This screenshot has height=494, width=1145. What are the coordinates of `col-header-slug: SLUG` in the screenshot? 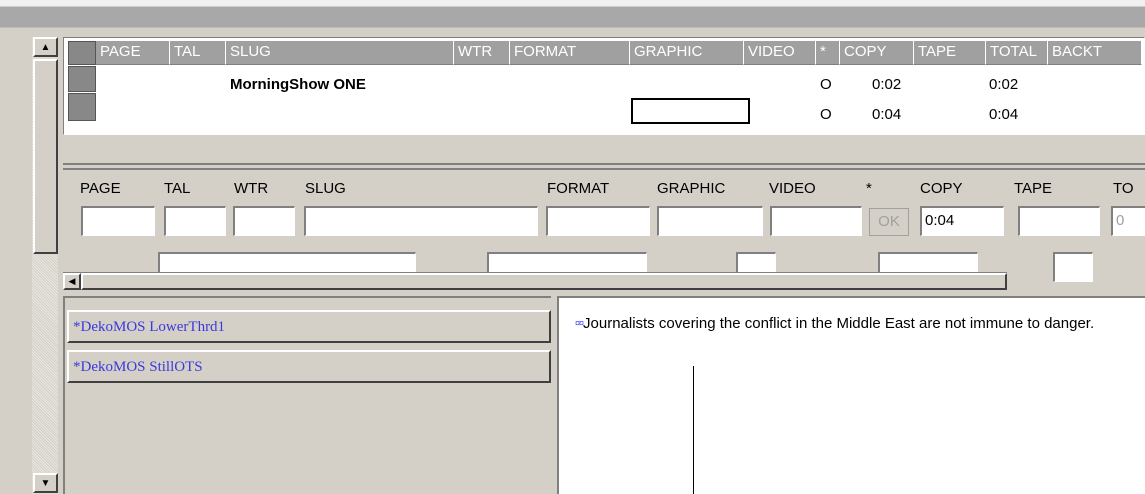 It's located at (340, 53).